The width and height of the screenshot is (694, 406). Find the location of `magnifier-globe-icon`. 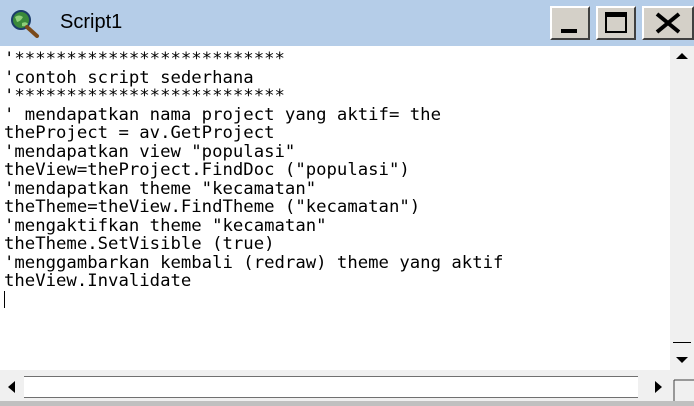

magnifier-globe-icon is located at coordinates (24, 23).